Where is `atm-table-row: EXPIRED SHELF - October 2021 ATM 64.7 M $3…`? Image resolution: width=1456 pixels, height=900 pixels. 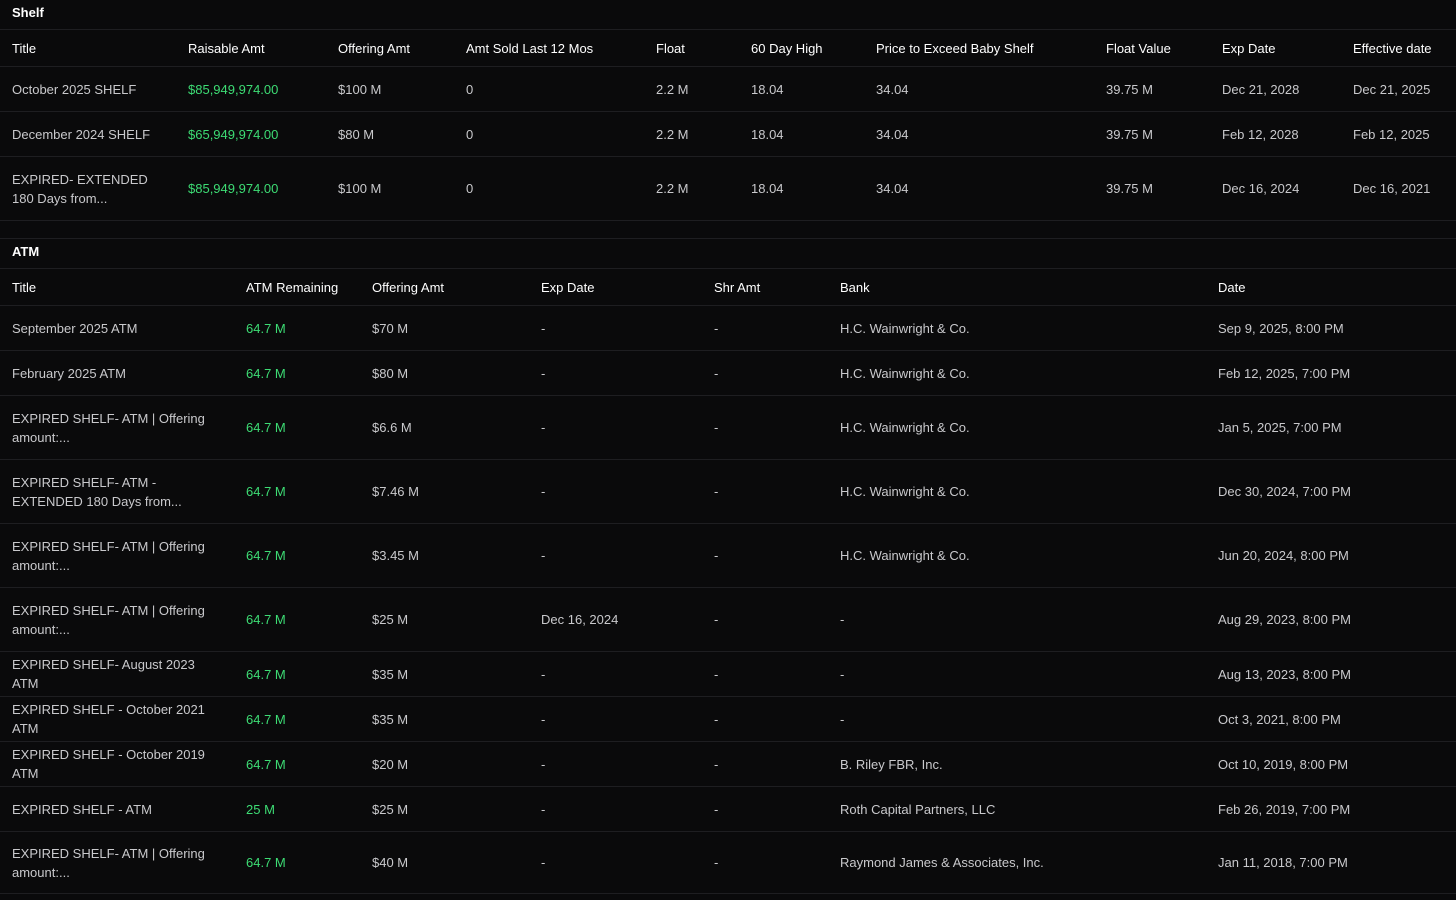
atm-table-row: EXPIRED SHELF - October 2021 ATM 64.7 M $3… is located at coordinates (728, 719).